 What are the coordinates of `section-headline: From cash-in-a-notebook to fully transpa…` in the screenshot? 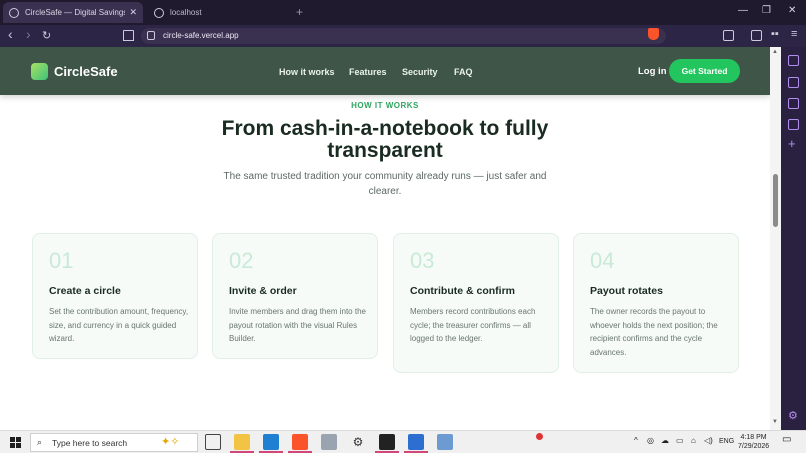 It's located at (385, 139).